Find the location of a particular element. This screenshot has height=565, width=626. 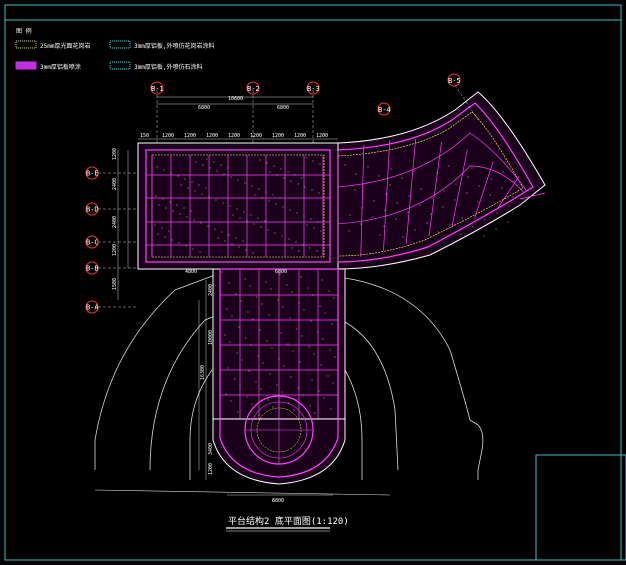

legend-label-2: 3mm厚铝板,外喷仿花岗岩涂料 is located at coordinates (174, 46).